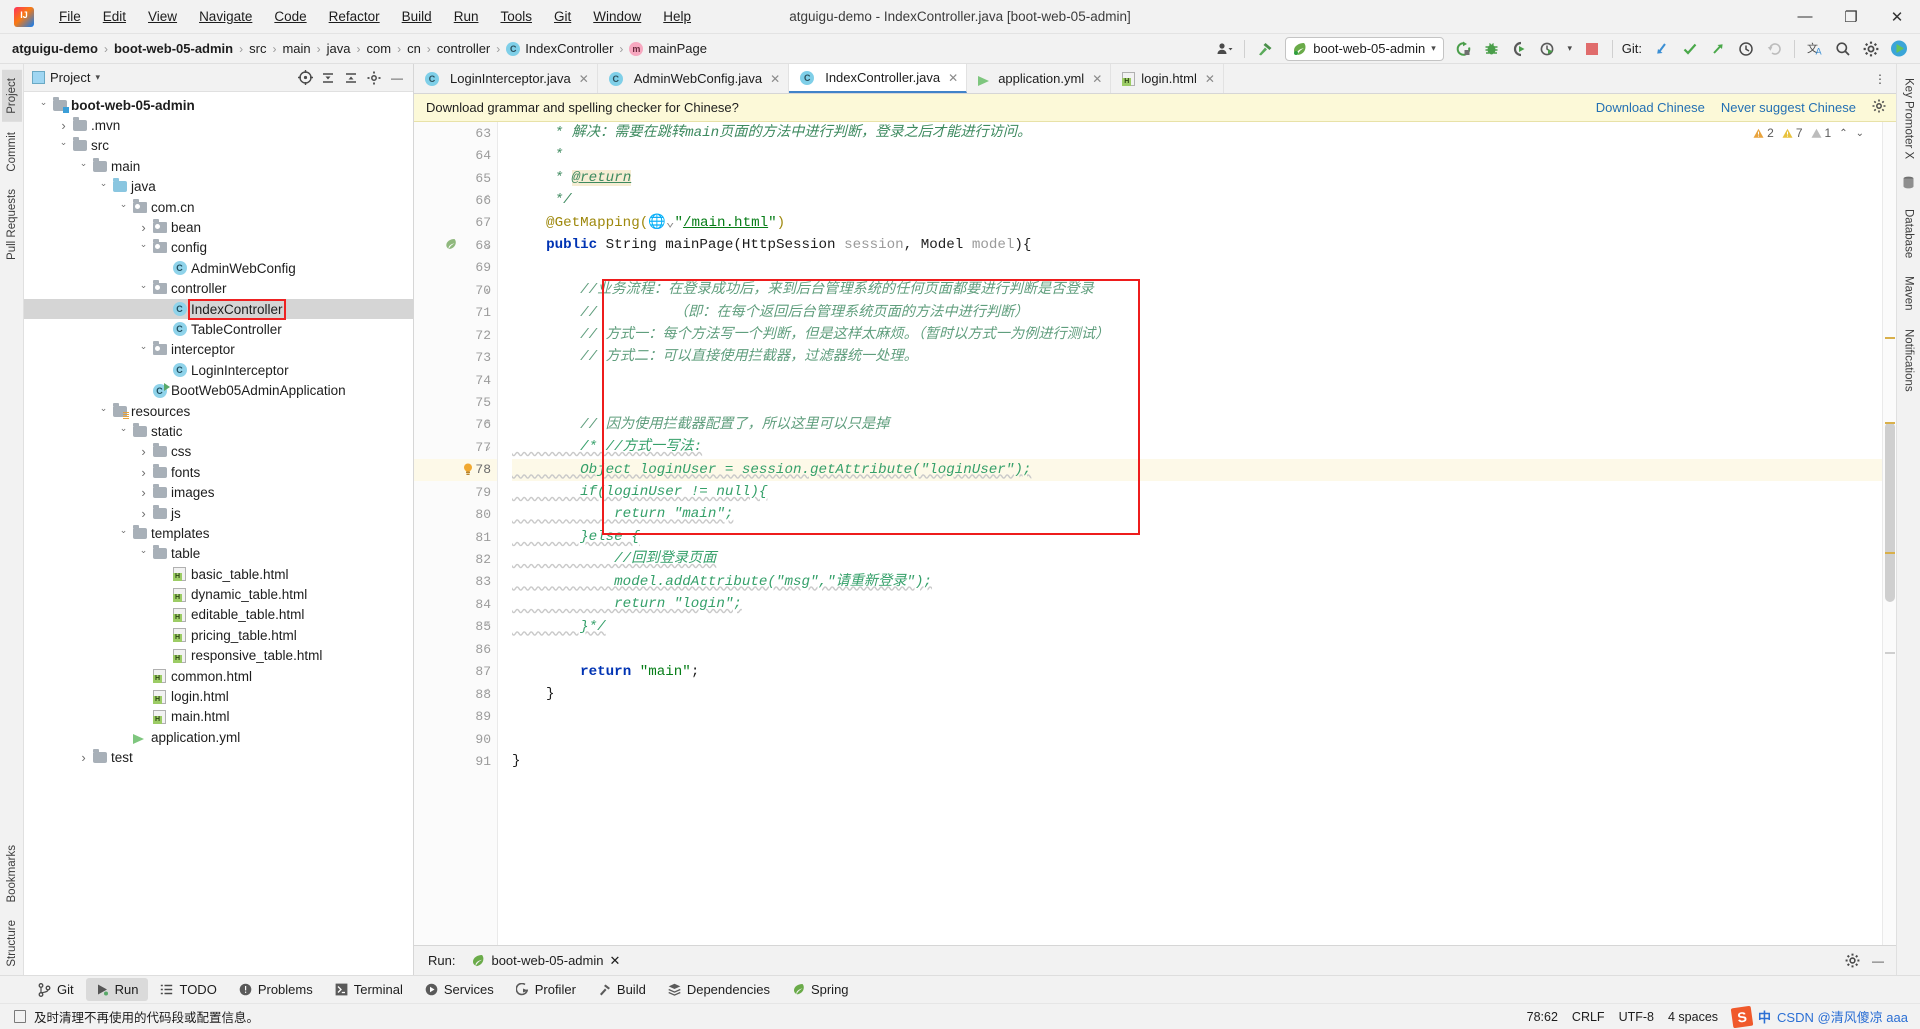 The width and height of the screenshot is (1920, 1029). Describe the element at coordinates (1908, 184) in the screenshot. I see `database-icon` at that location.